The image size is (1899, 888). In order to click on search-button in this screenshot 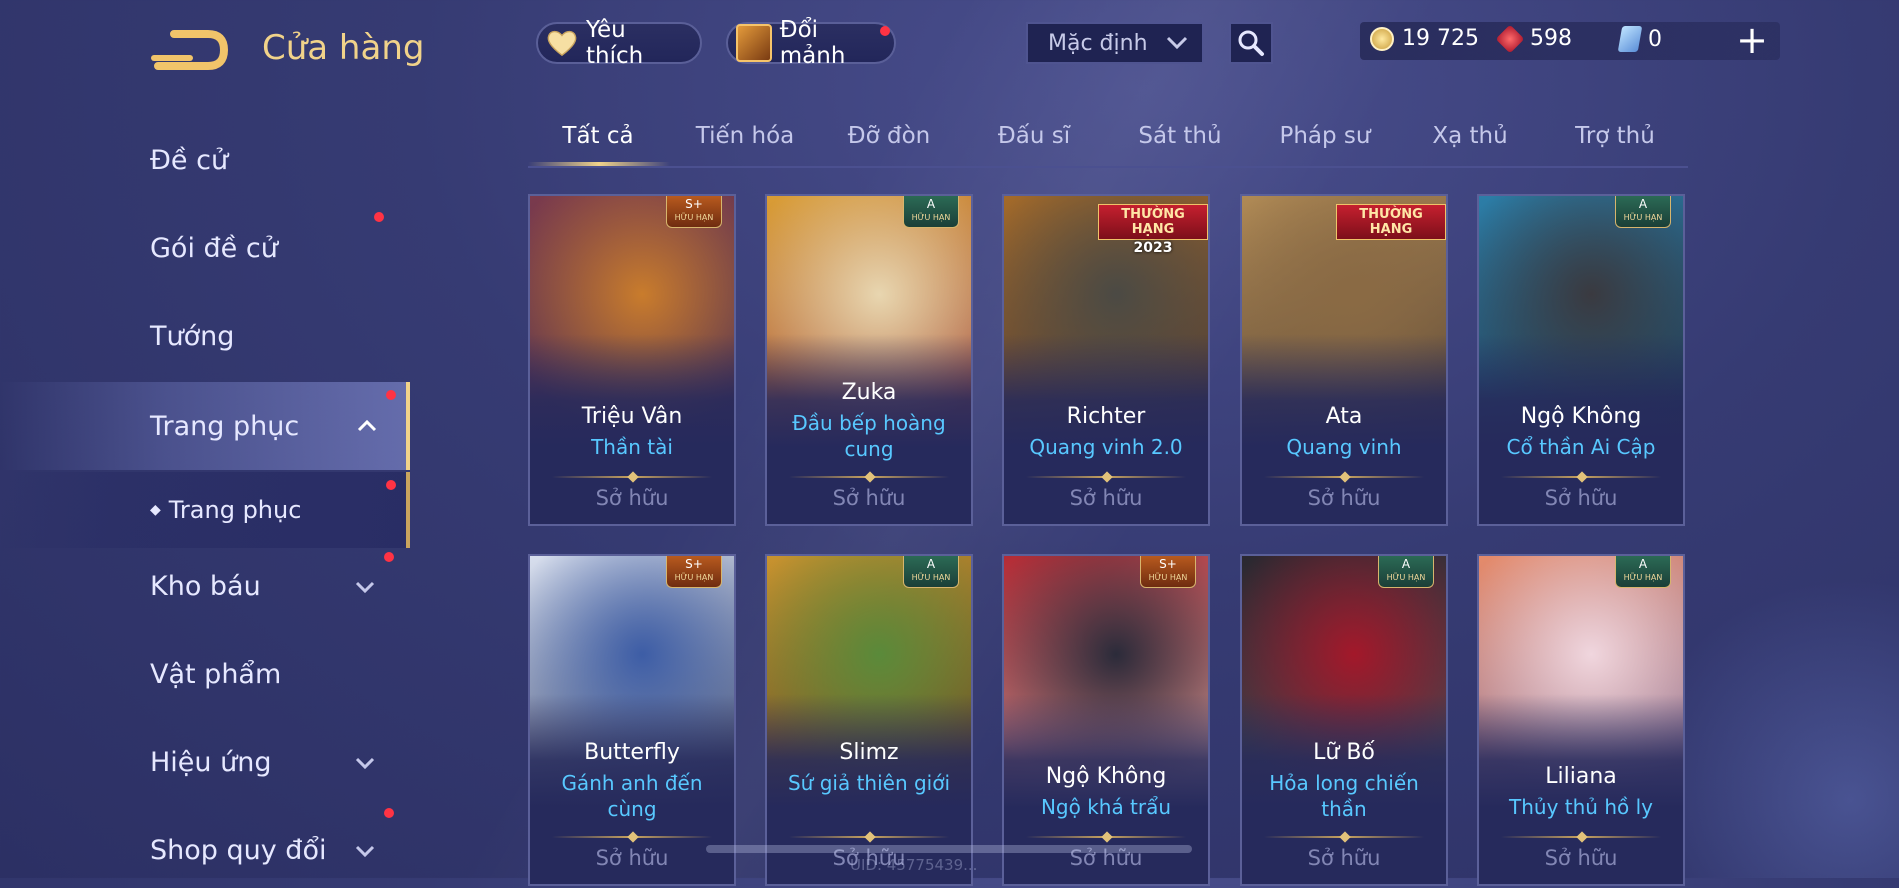, I will do `click(1251, 43)`.